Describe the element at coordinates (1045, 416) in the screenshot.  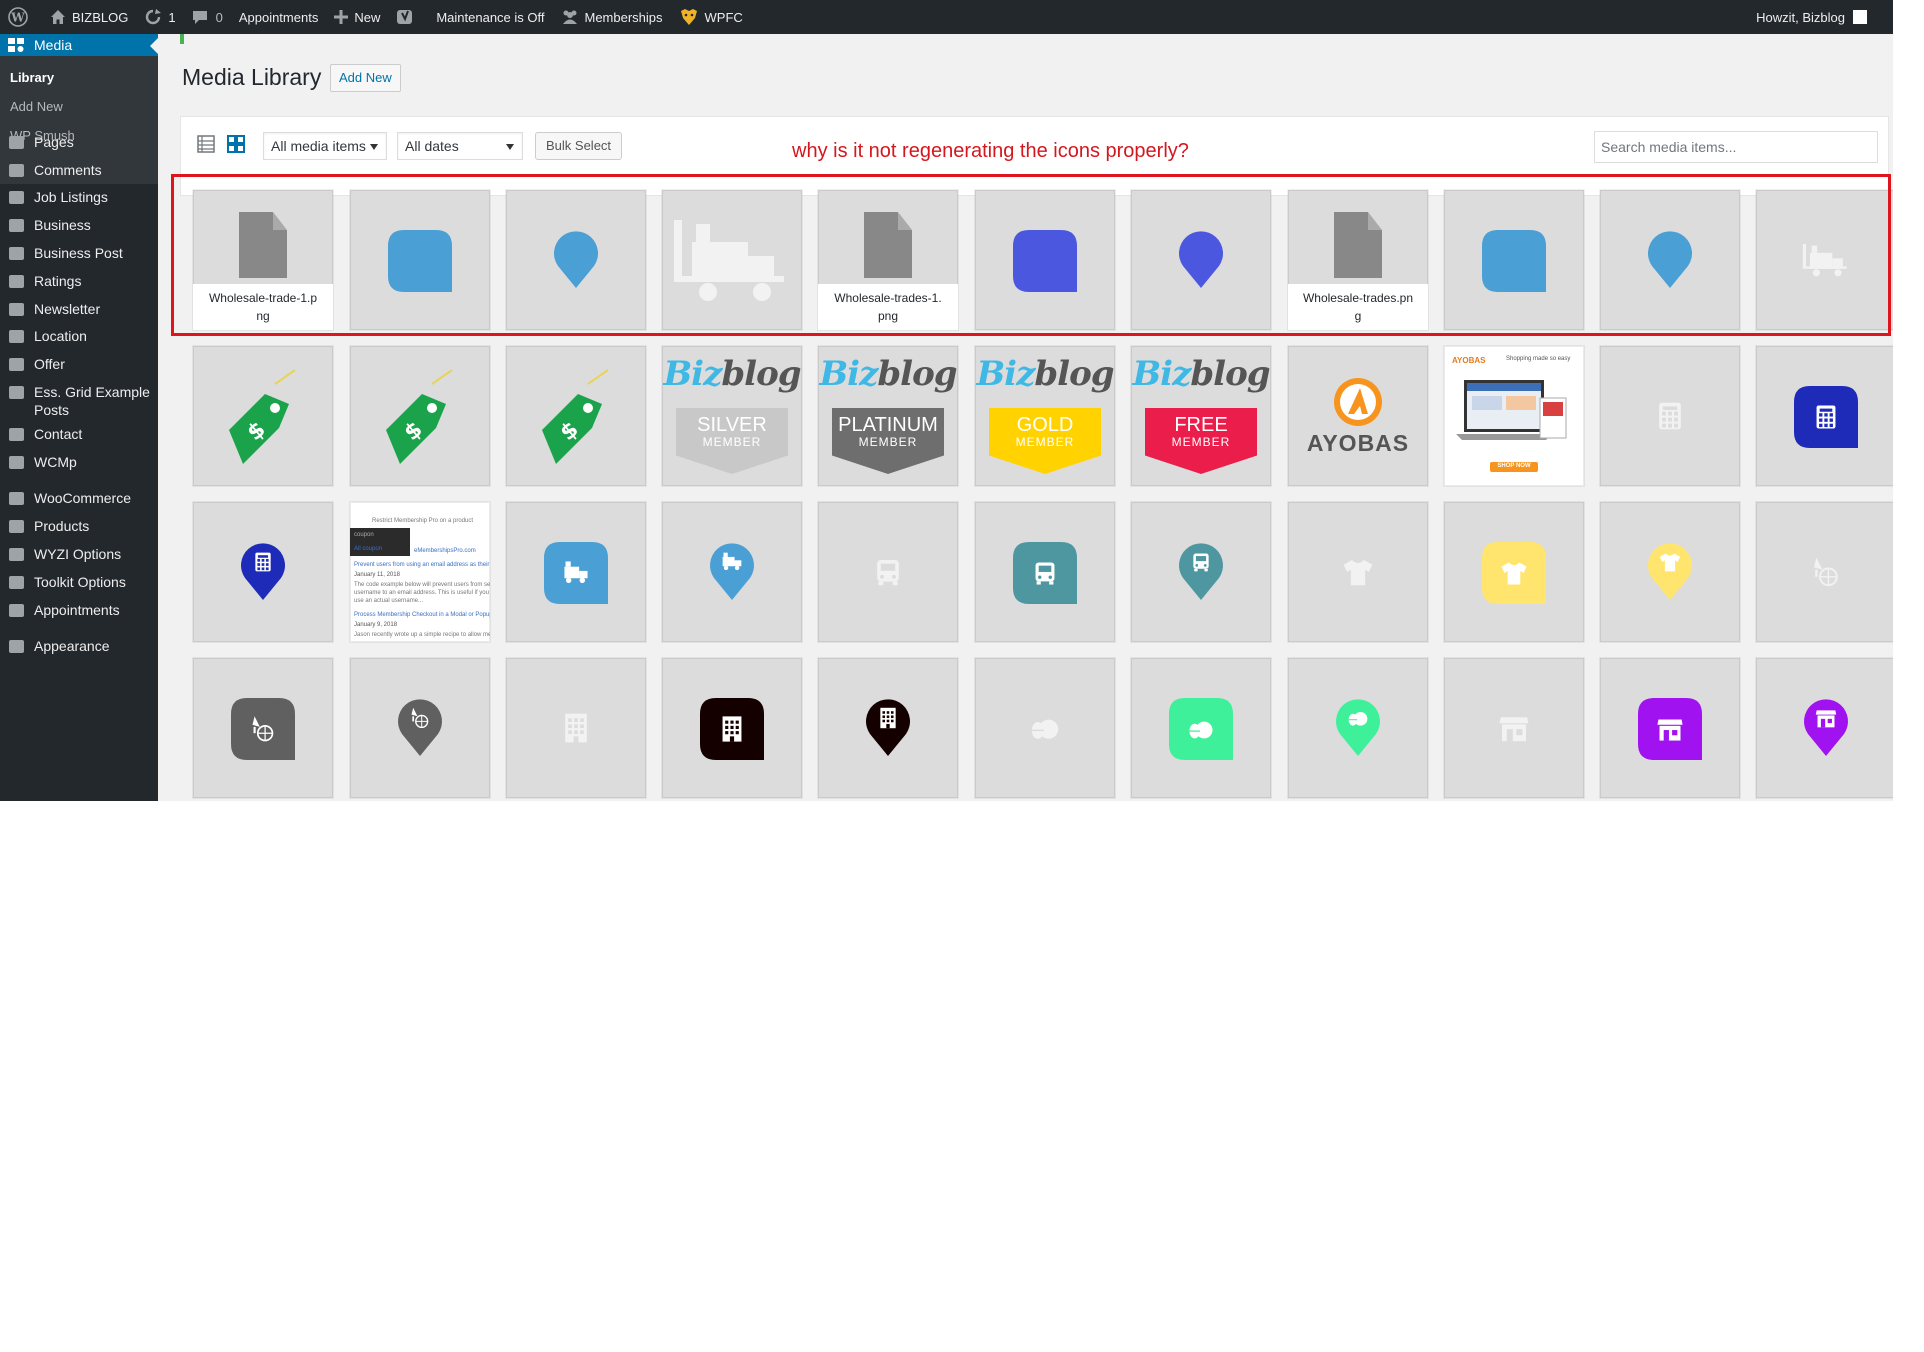
I see `media-item: Bizblog GOLD MEMBER` at that location.